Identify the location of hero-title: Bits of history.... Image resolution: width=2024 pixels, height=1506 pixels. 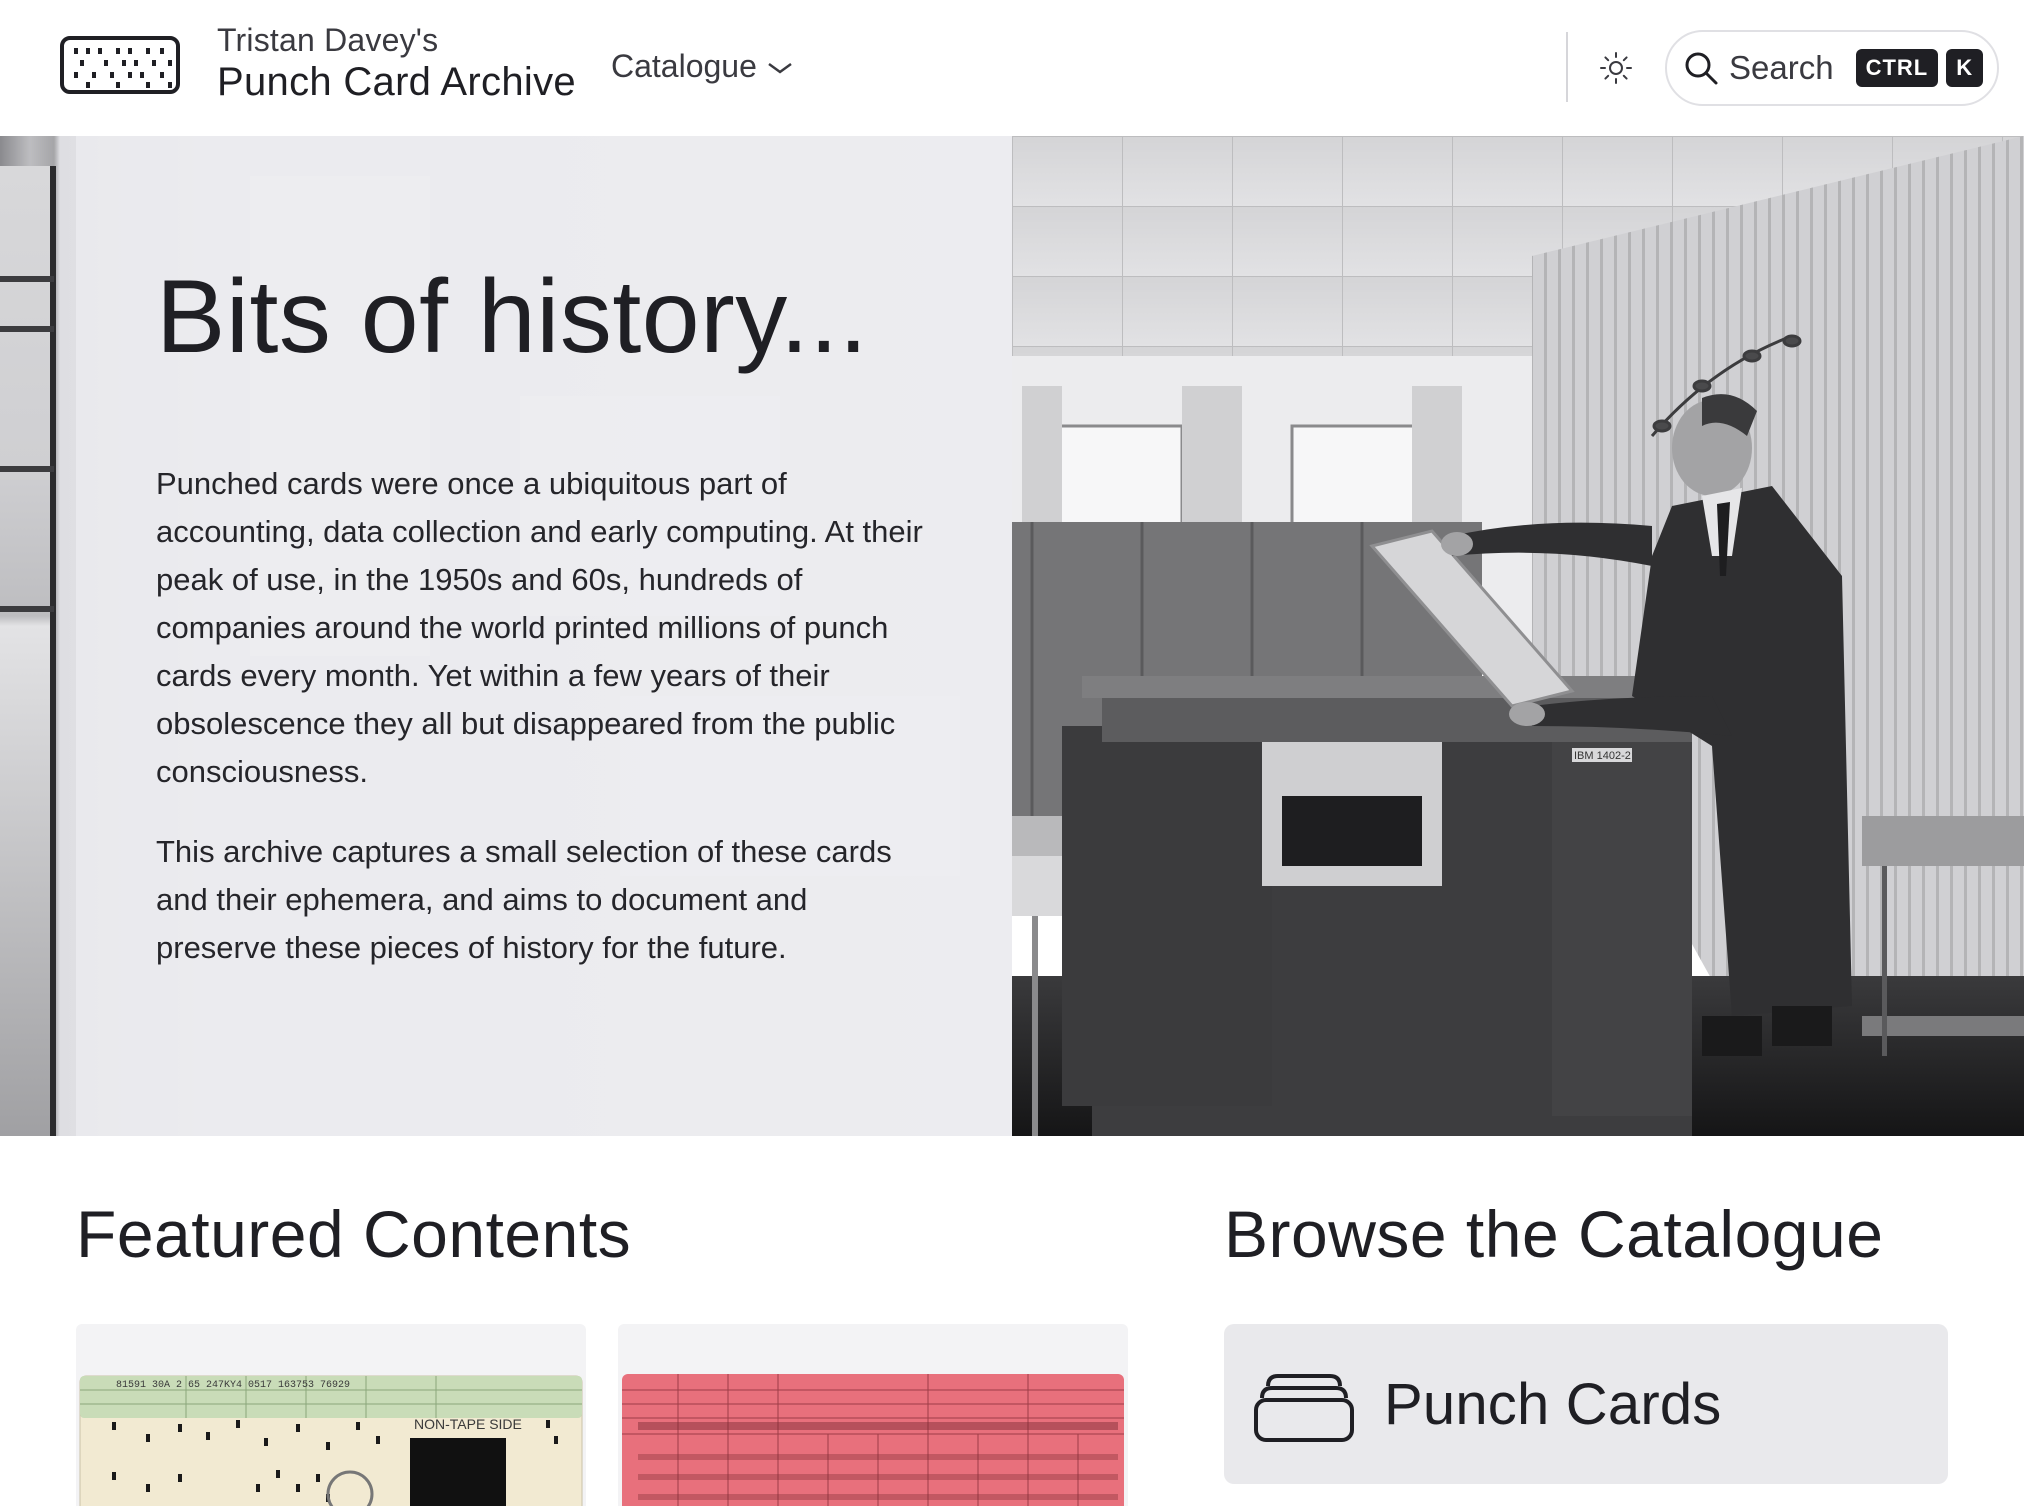
(512, 317).